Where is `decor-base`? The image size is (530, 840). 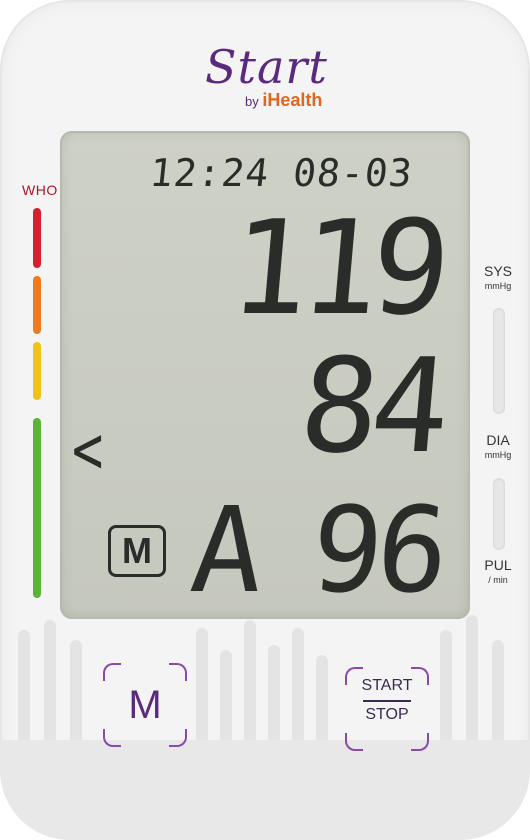 decor-base is located at coordinates (265, 790).